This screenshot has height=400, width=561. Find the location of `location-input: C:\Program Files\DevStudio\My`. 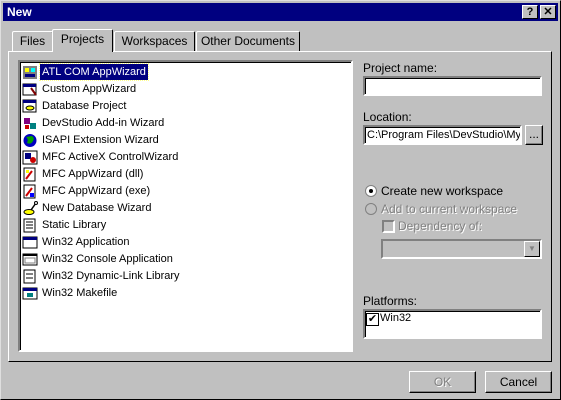

location-input: C:\Program Files\DevStudio\My is located at coordinates (442, 135).